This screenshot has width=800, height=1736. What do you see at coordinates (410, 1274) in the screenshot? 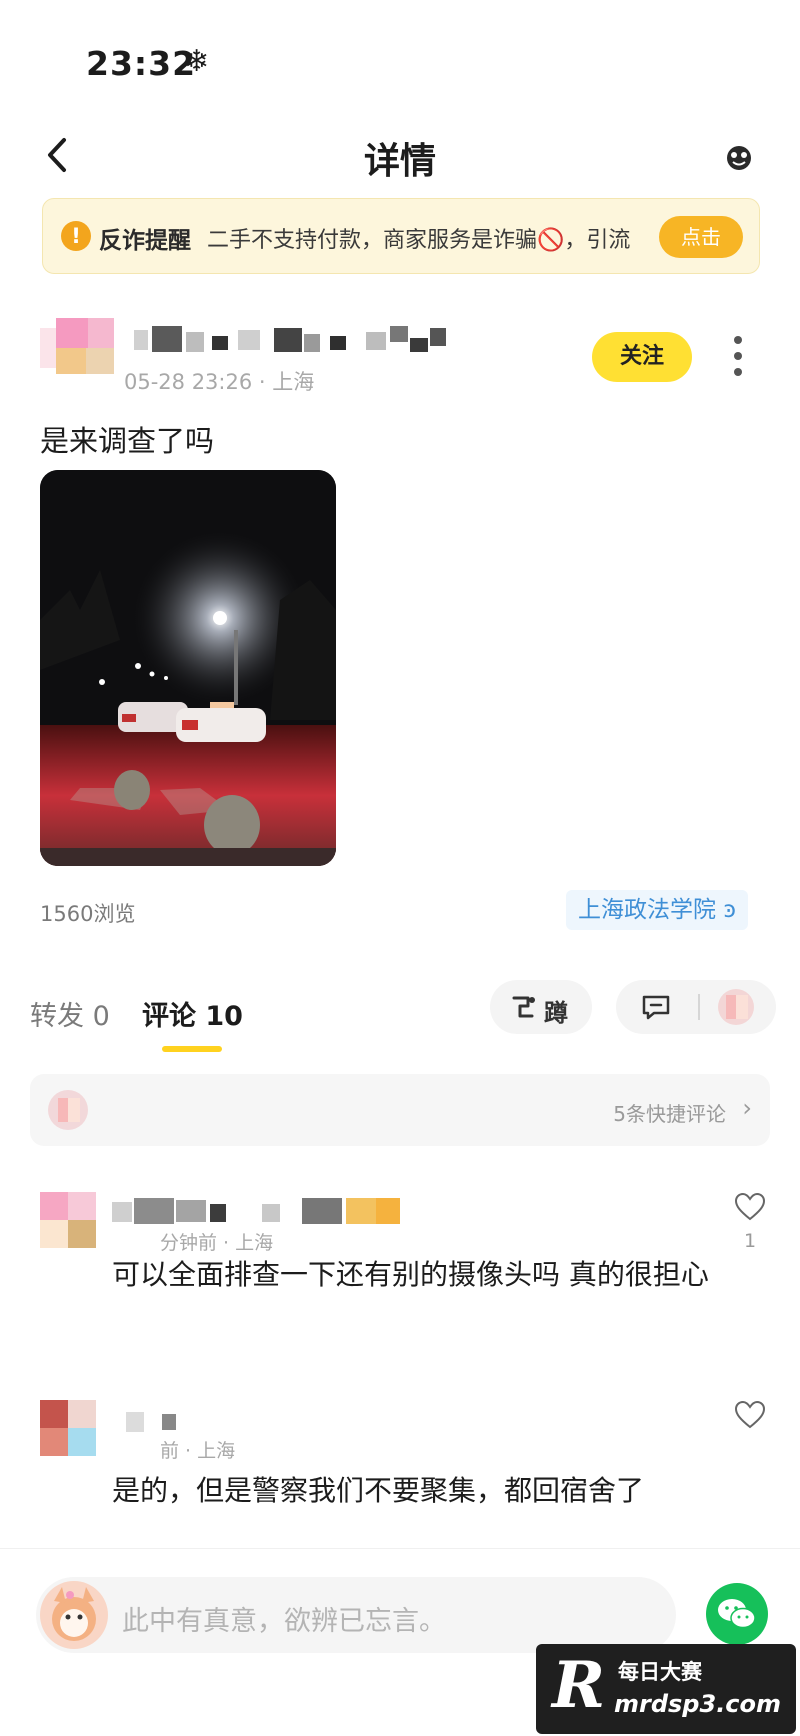
I see `comment-text: 可以全面排查一下还有别的摄像头吗 真的很担心` at bounding box center [410, 1274].